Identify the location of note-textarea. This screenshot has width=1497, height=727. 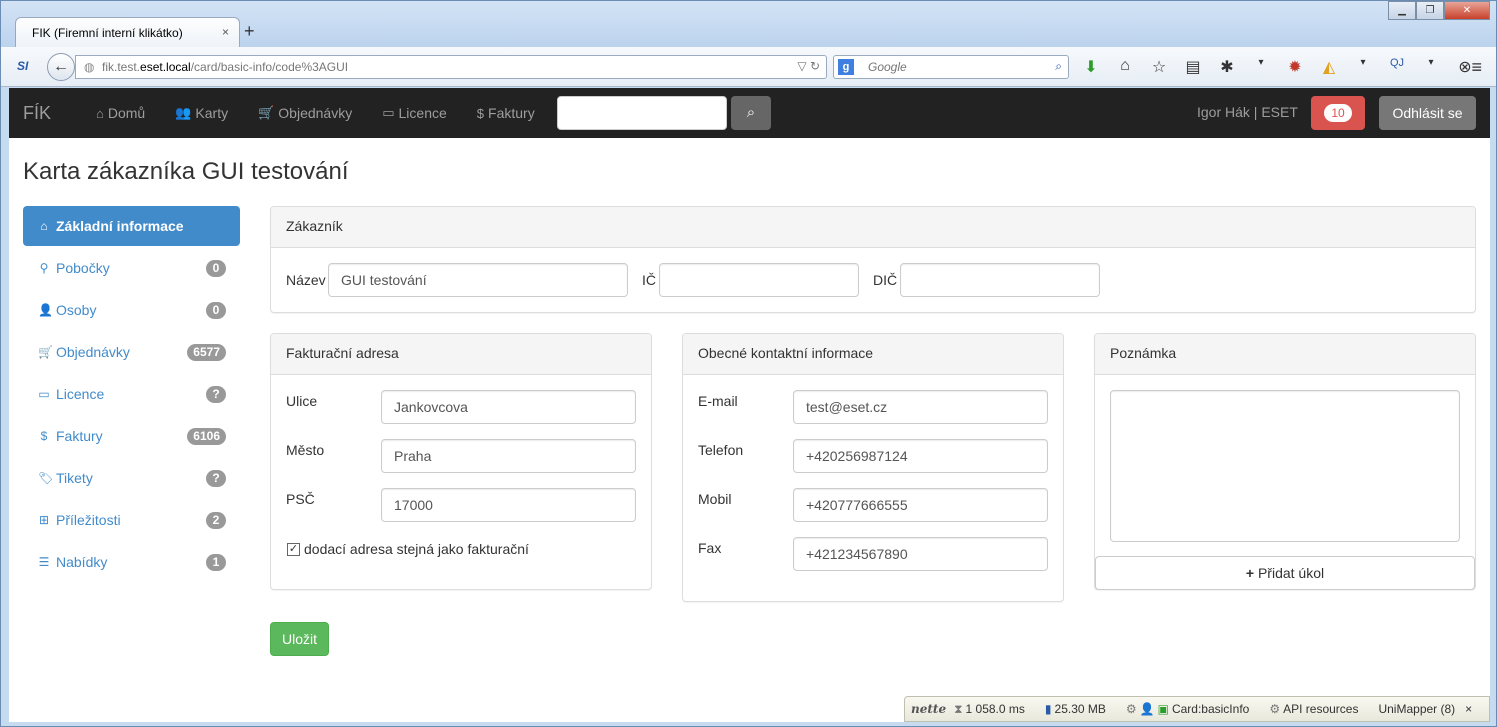
(1285, 466).